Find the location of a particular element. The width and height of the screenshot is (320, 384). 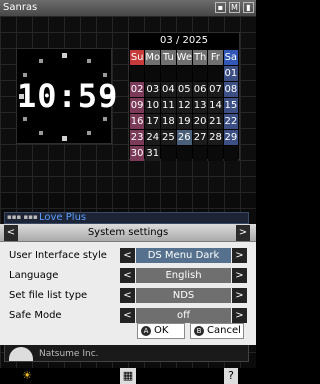

calendar-day: 30 is located at coordinates (137, 153).